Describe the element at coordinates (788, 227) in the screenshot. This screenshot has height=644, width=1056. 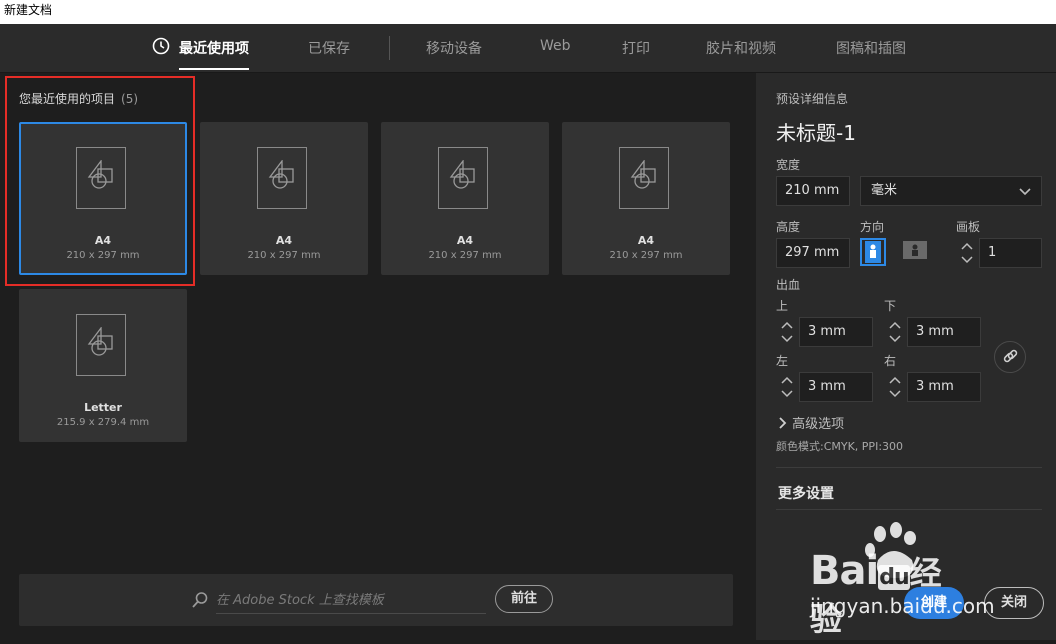
I see `height-label: 高度` at that location.